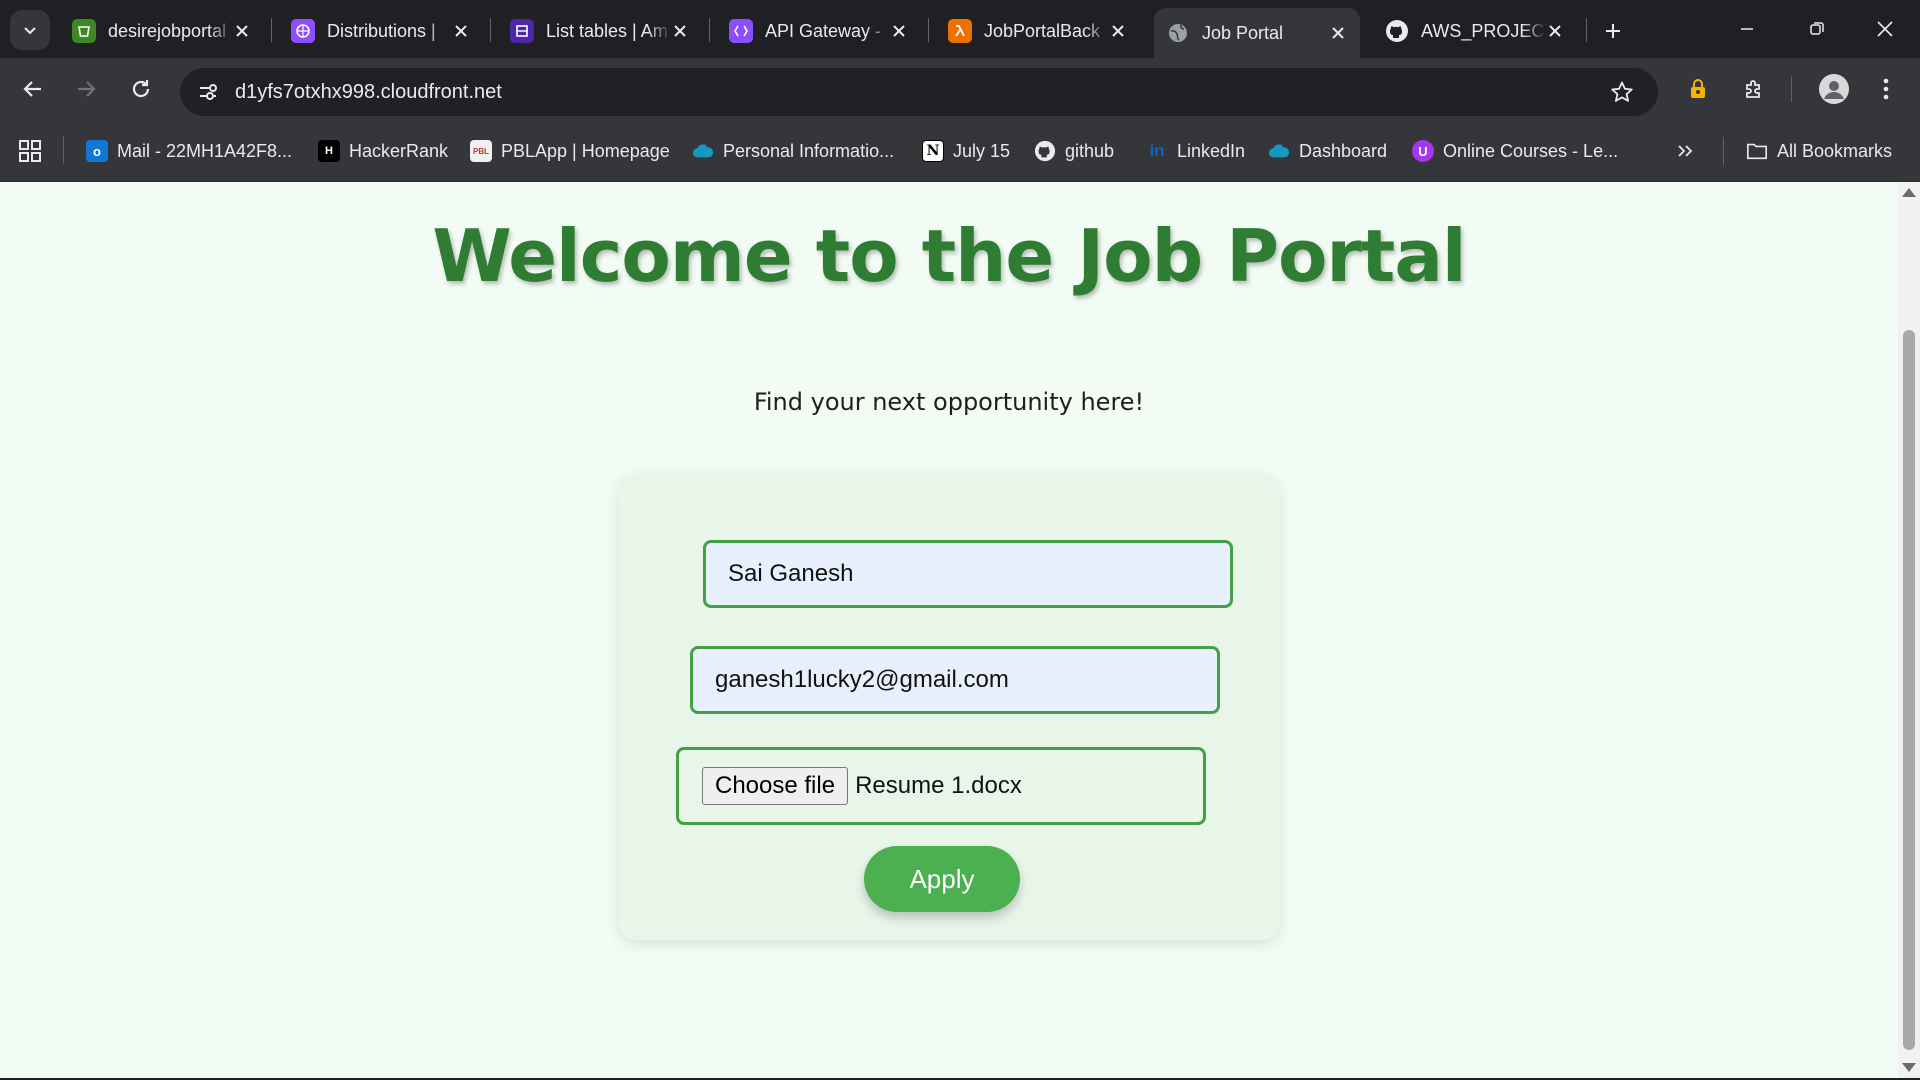 The image size is (1920, 1080). What do you see at coordinates (933, 151) in the screenshot?
I see `notion-icon: N` at bounding box center [933, 151].